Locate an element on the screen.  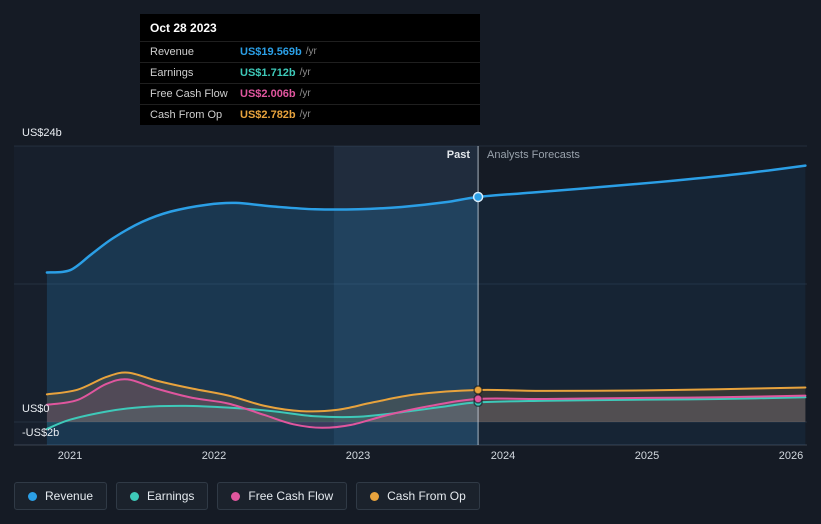
tooltip-earnings-suffix: /yr is located at coordinates (305, 72).